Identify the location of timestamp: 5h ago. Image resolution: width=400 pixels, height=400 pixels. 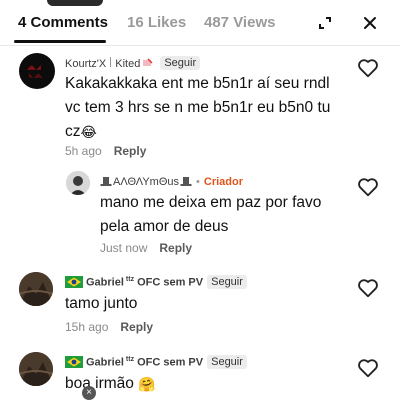
(83, 151).